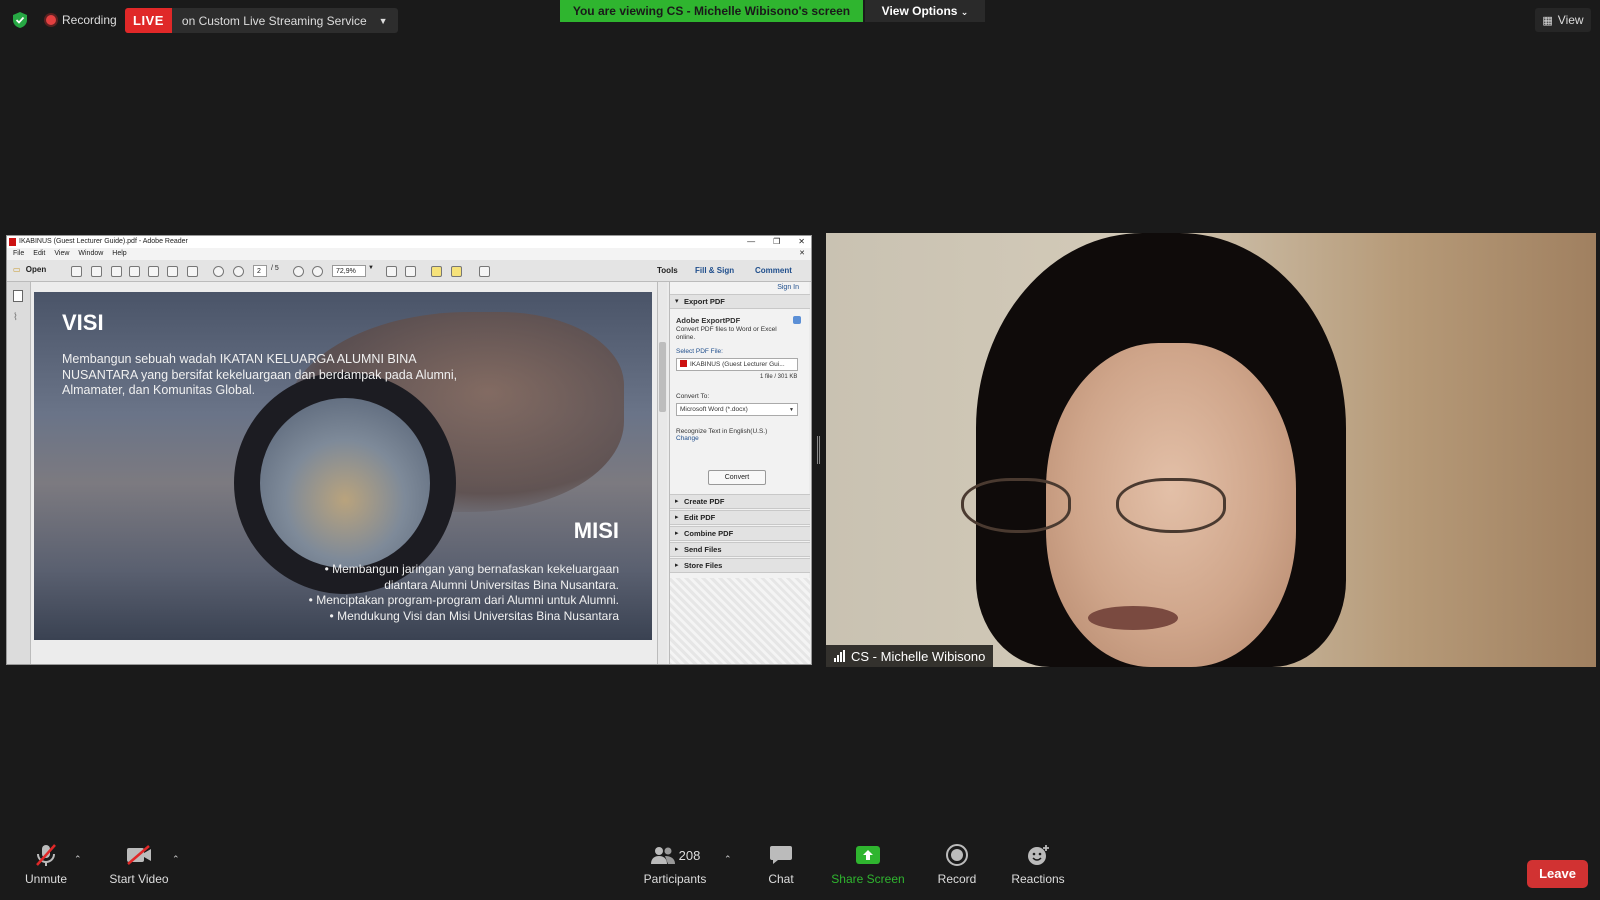 The width and height of the screenshot is (1600, 900). Describe the element at coordinates (176, 859) in the screenshot. I see `video-options-chevron-icon: ⌃` at that location.